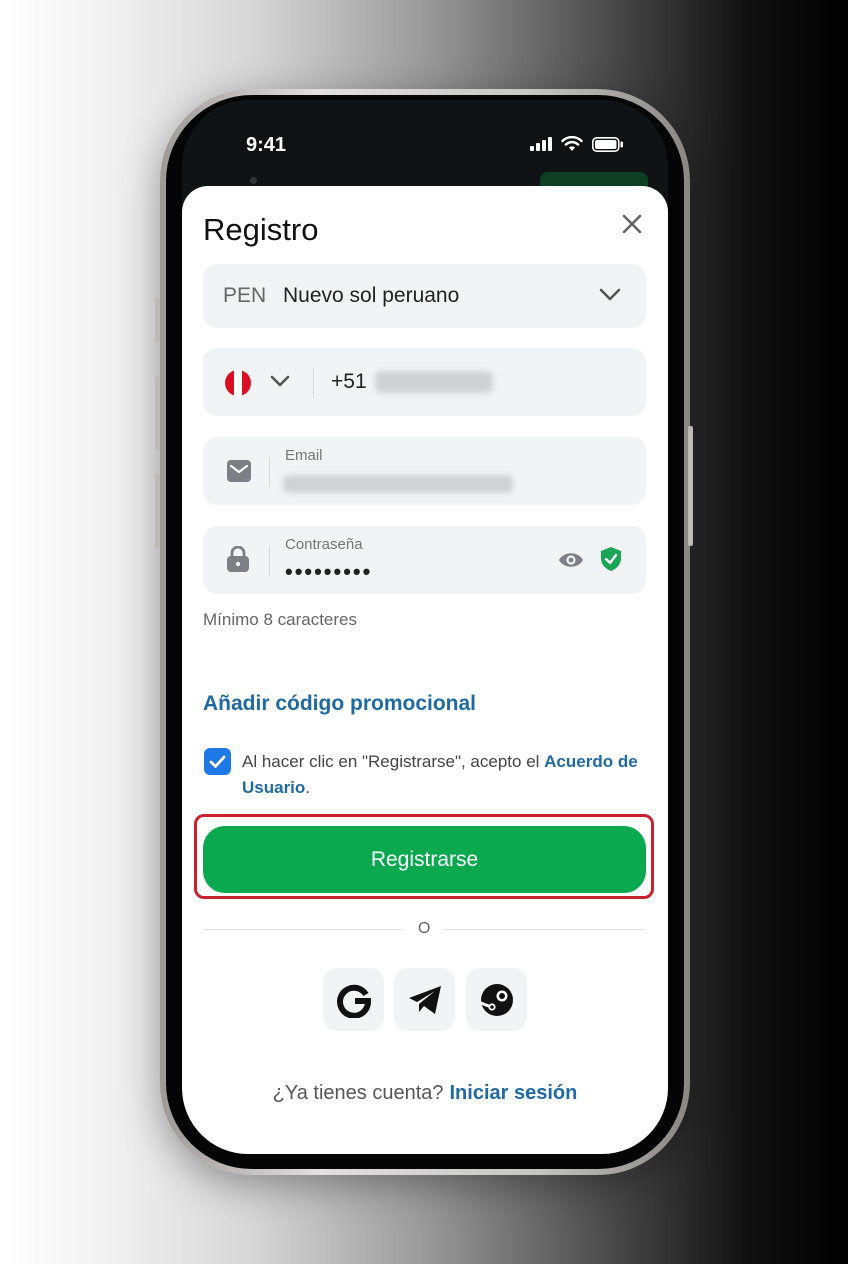 Image resolution: width=848 pixels, height=1264 pixels. What do you see at coordinates (157, 413) in the screenshot?
I see `volume-up-button` at bounding box center [157, 413].